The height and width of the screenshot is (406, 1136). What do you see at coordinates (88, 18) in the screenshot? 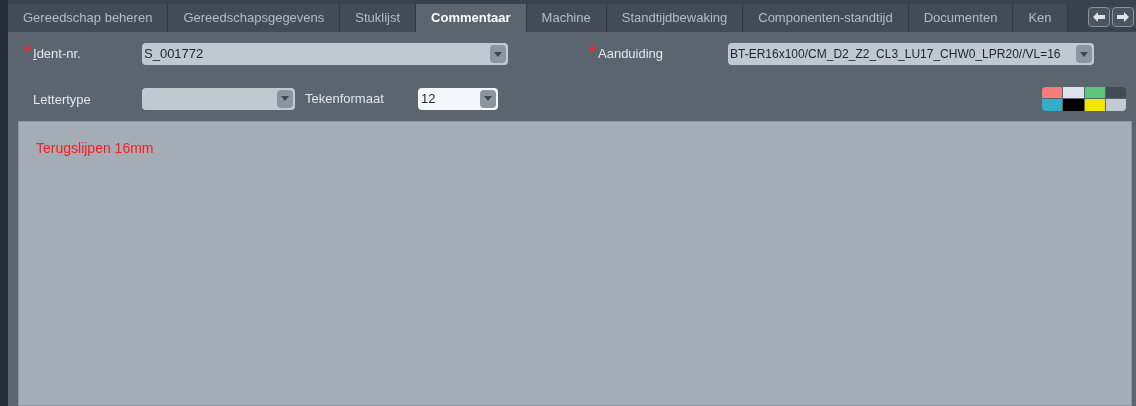
I see `tab: Gereedschap beheren` at bounding box center [88, 18].